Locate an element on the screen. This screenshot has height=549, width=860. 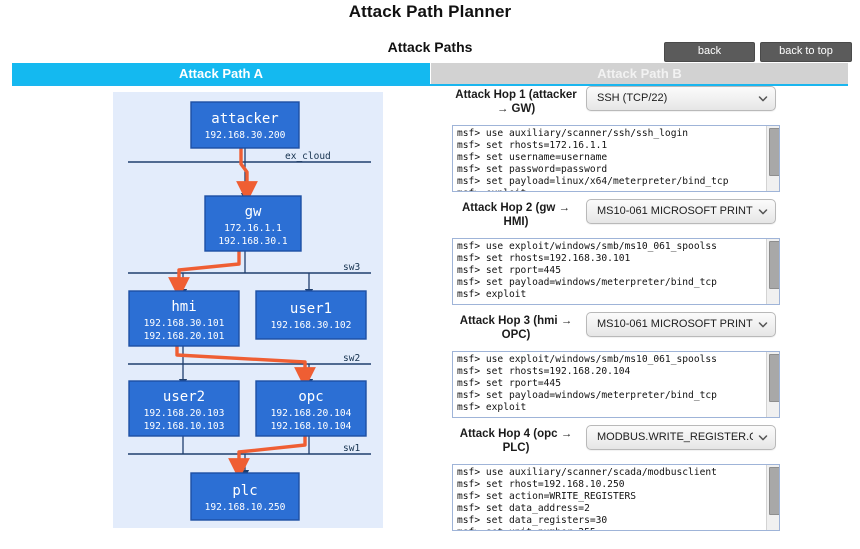
back-to-top-button: back to top is located at coordinates (806, 52).